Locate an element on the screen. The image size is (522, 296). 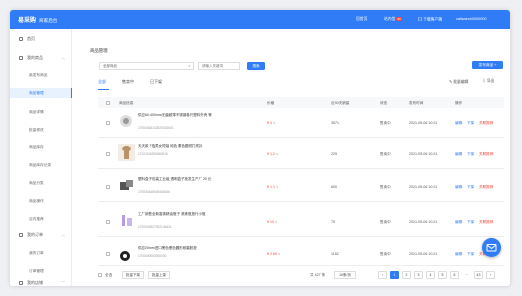
chevron-right-icon: › is located at coordinates (490, 275).